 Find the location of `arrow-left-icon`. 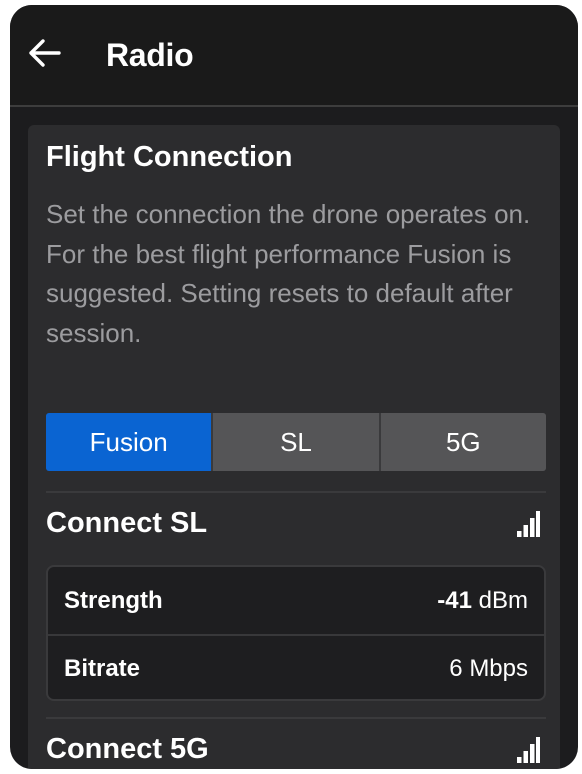

arrow-left-icon is located at coordinates (45, 53).